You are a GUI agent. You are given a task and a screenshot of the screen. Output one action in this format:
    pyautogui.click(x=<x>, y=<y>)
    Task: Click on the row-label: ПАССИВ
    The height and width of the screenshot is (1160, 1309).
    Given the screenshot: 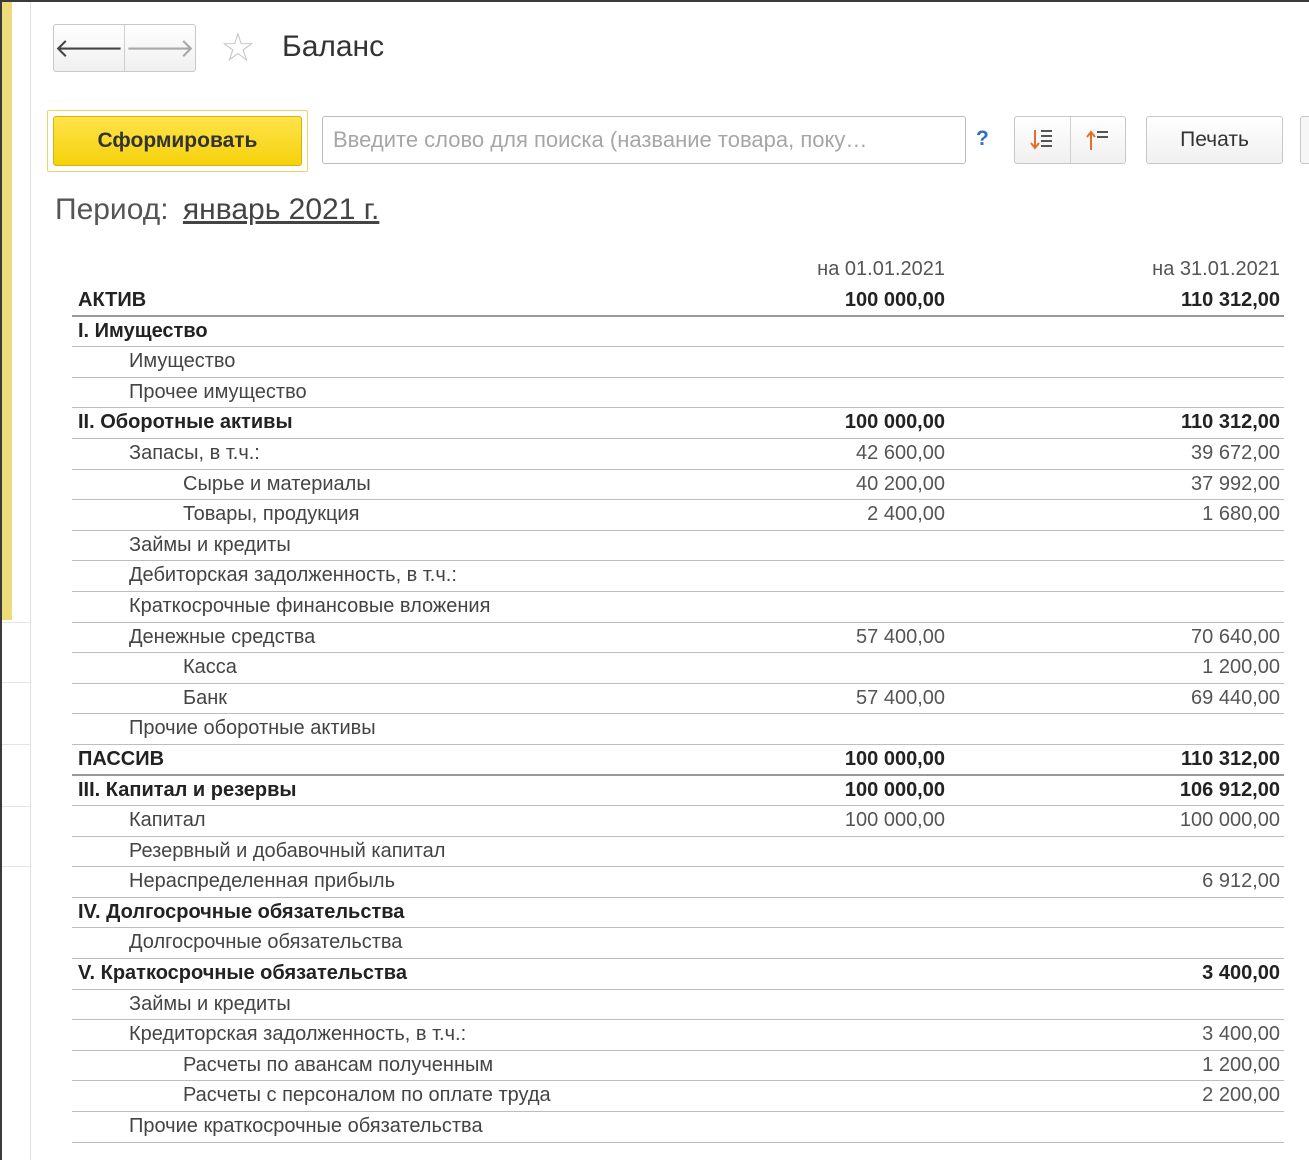 What is the action you would take?
    pyautogui.click(x=121, y=758)
    